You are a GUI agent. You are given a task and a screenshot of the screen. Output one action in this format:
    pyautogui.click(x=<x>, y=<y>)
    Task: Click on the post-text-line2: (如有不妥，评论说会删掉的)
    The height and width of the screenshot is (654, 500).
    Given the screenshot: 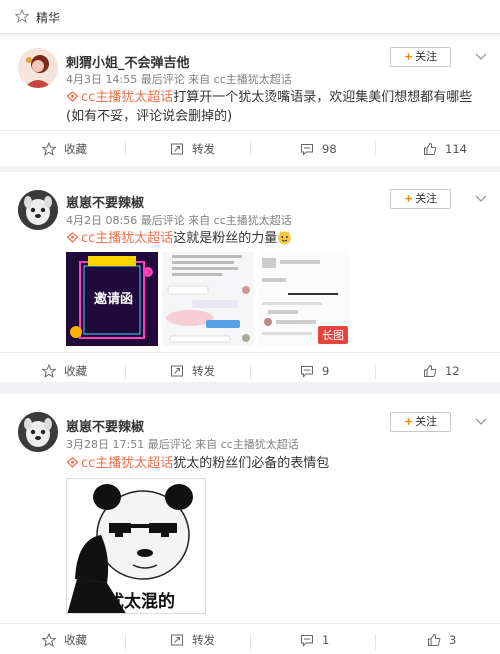 What is the action you would take?
    pyautogui.click(x=149, y=116)
    